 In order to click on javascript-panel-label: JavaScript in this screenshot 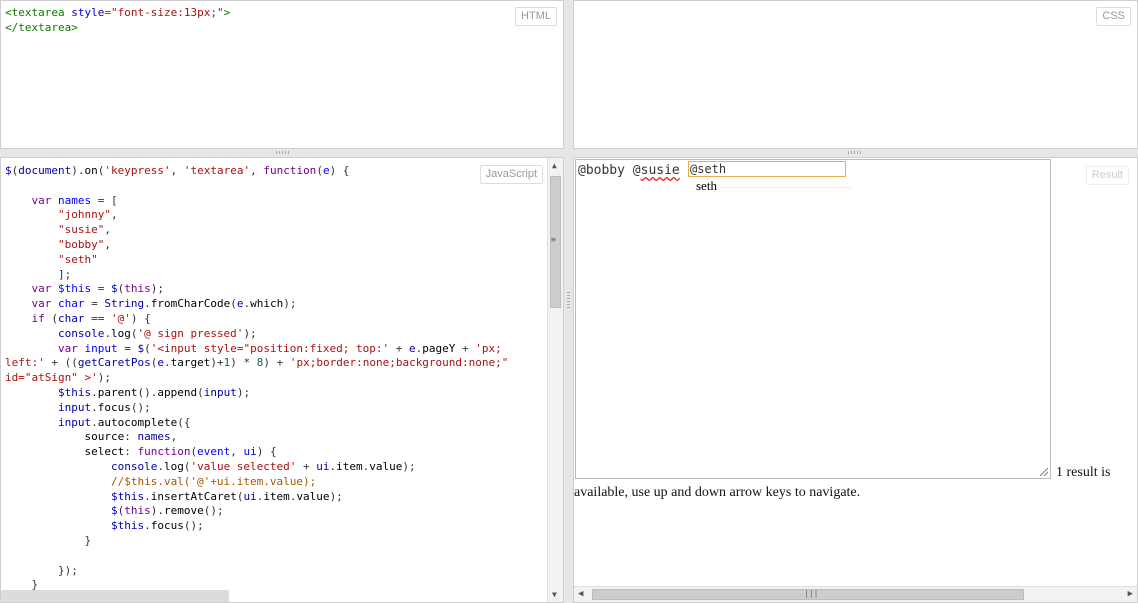, I will do `click(511, 174)`.